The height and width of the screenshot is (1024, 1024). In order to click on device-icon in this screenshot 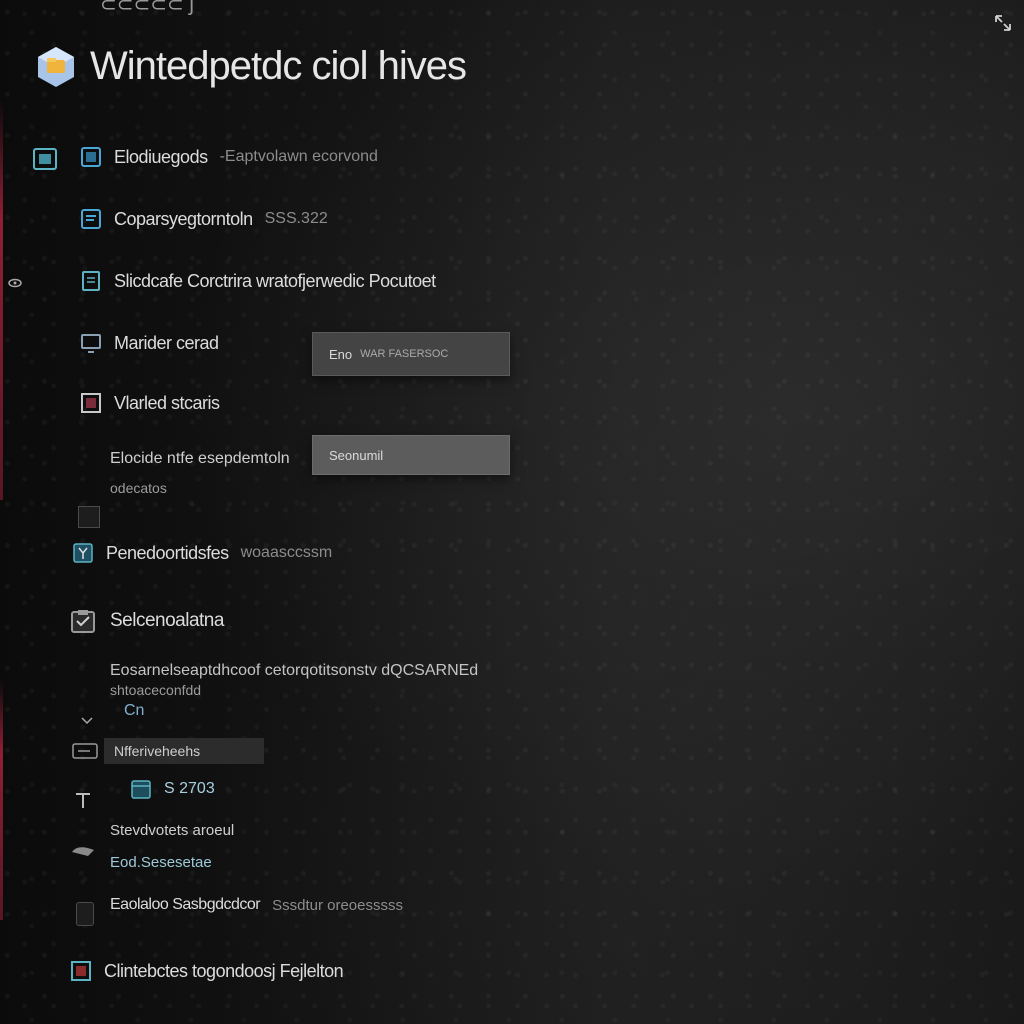, I will do `click(85, 914)`.